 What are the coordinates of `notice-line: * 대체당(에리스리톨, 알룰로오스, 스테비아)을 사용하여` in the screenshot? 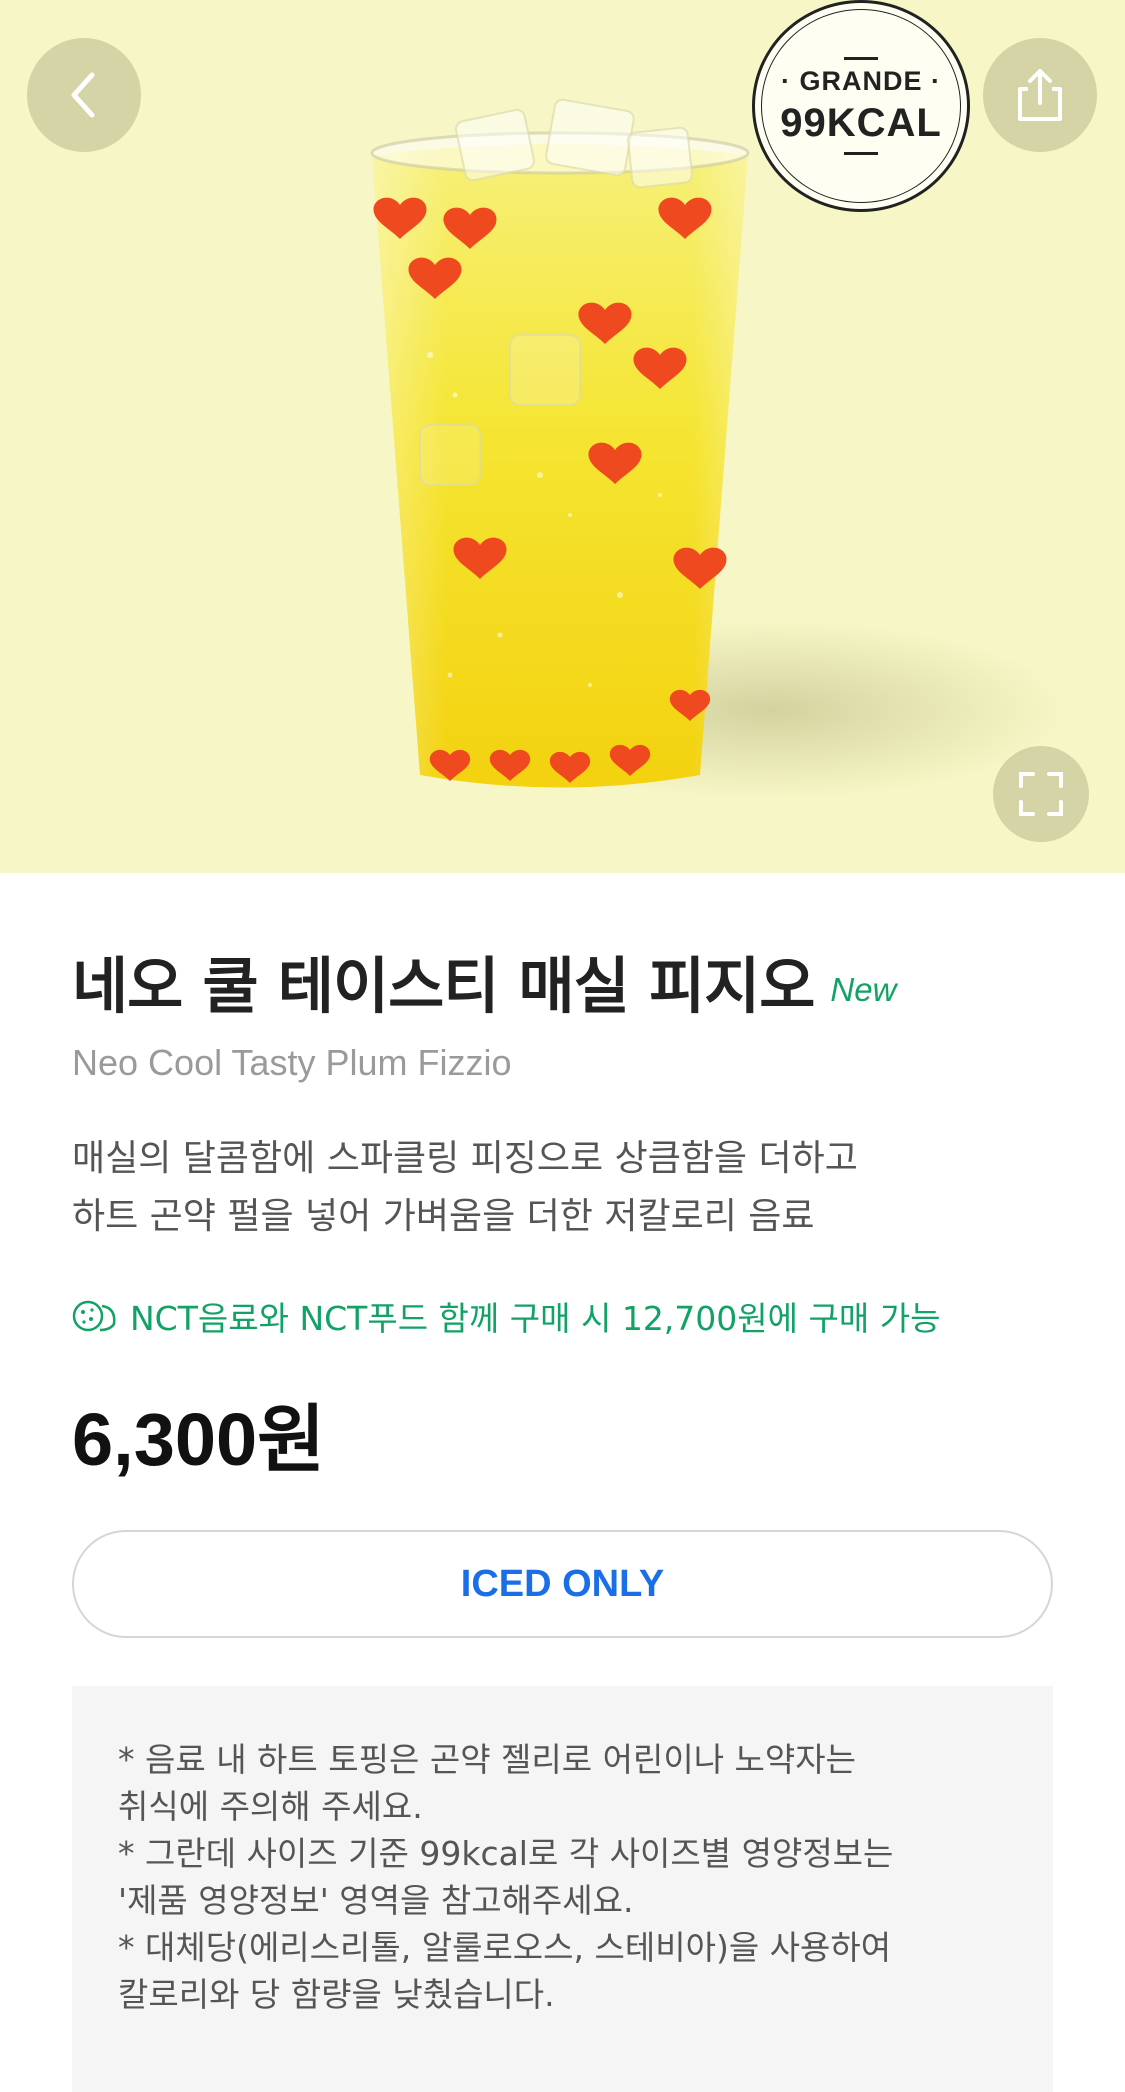 It's located at (505, 1947).